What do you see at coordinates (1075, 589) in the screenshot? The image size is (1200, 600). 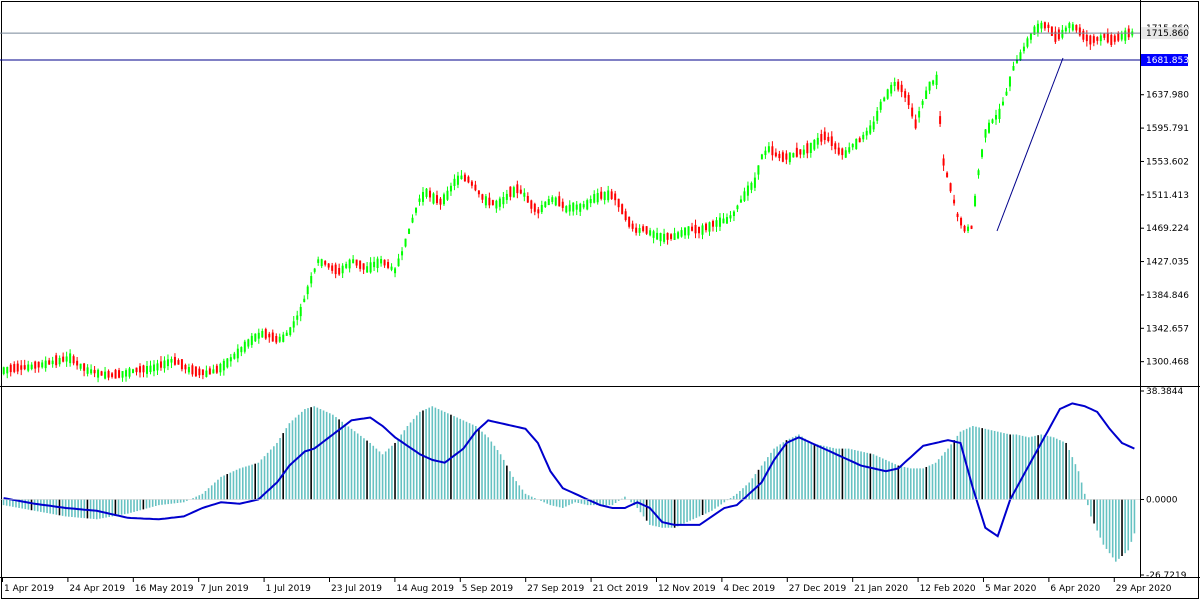 I see `time-tick-label: 6 Apr 2020` at bounding box center [1075, 589].